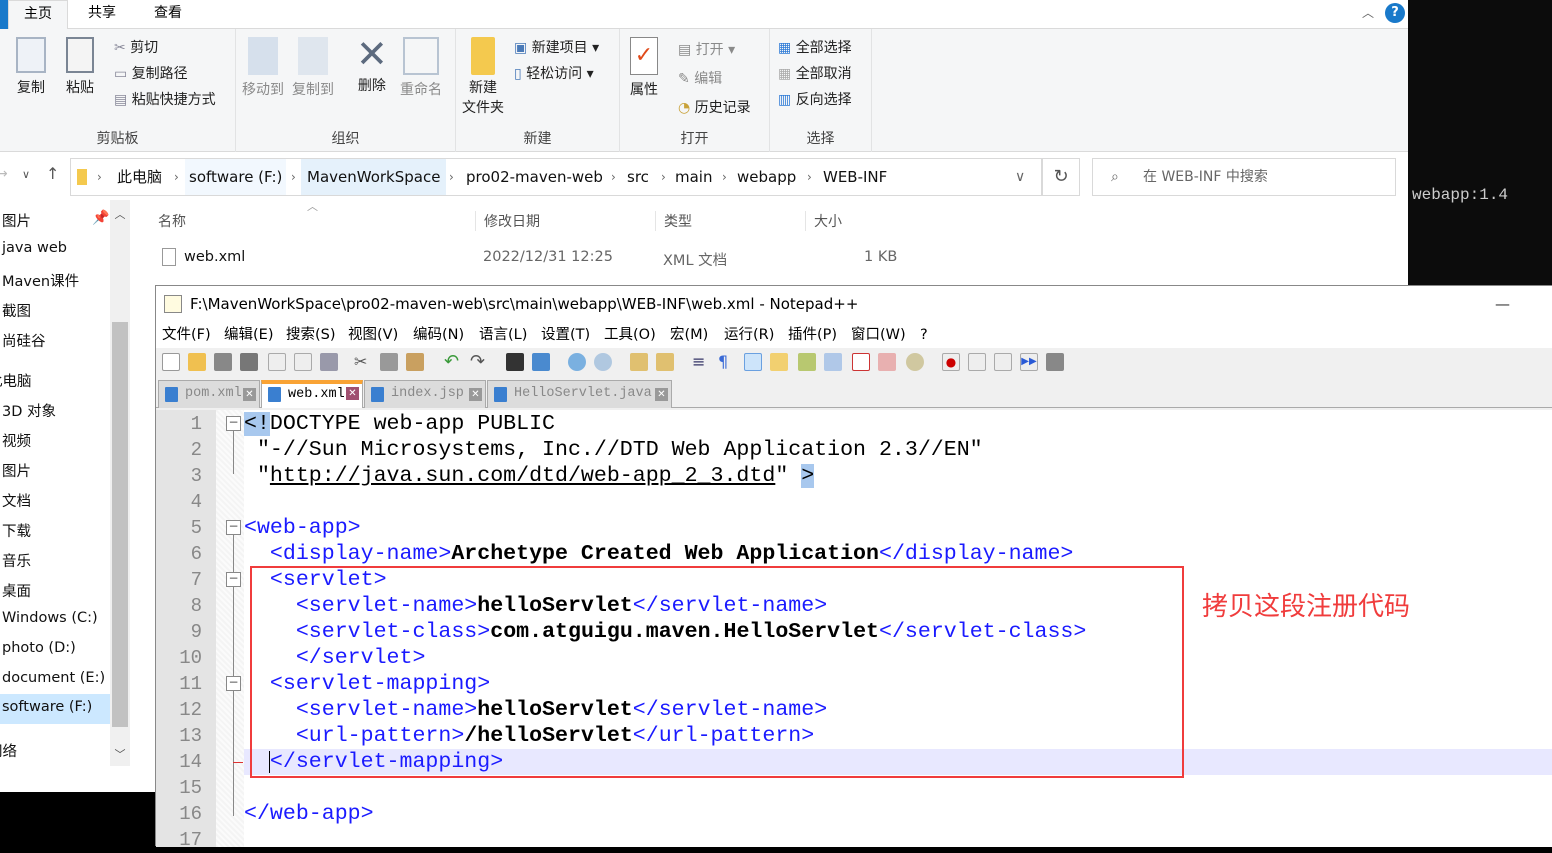 The image size is (1552, 853). I want to click on file-row: web.xml 2022/12/31 12:25 XML 文档 1 KB, so click(530, 259).